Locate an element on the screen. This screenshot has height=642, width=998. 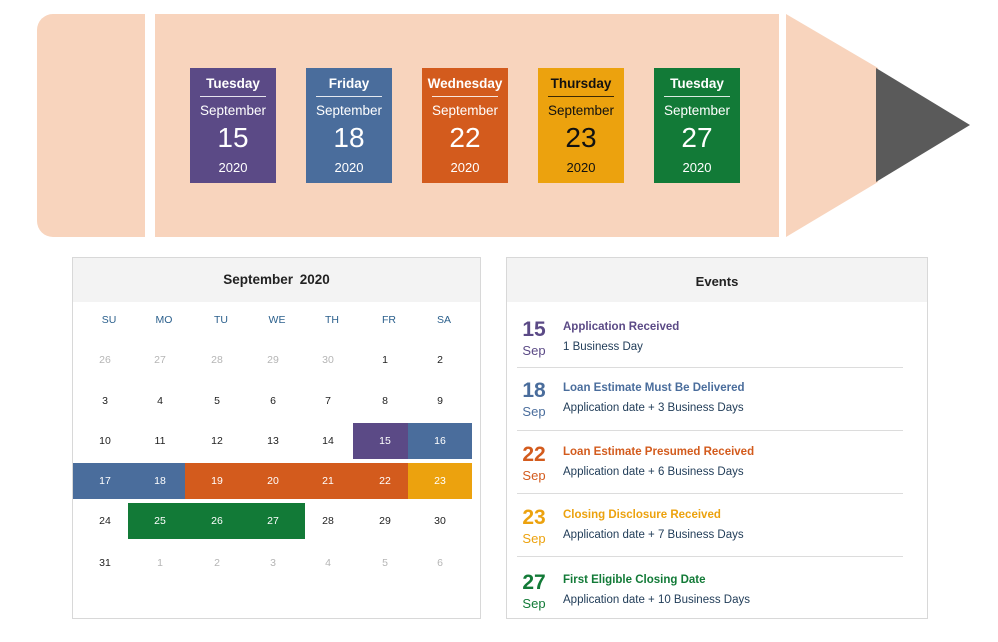
date-card-day: 23 is located at coordinates (581, 137).